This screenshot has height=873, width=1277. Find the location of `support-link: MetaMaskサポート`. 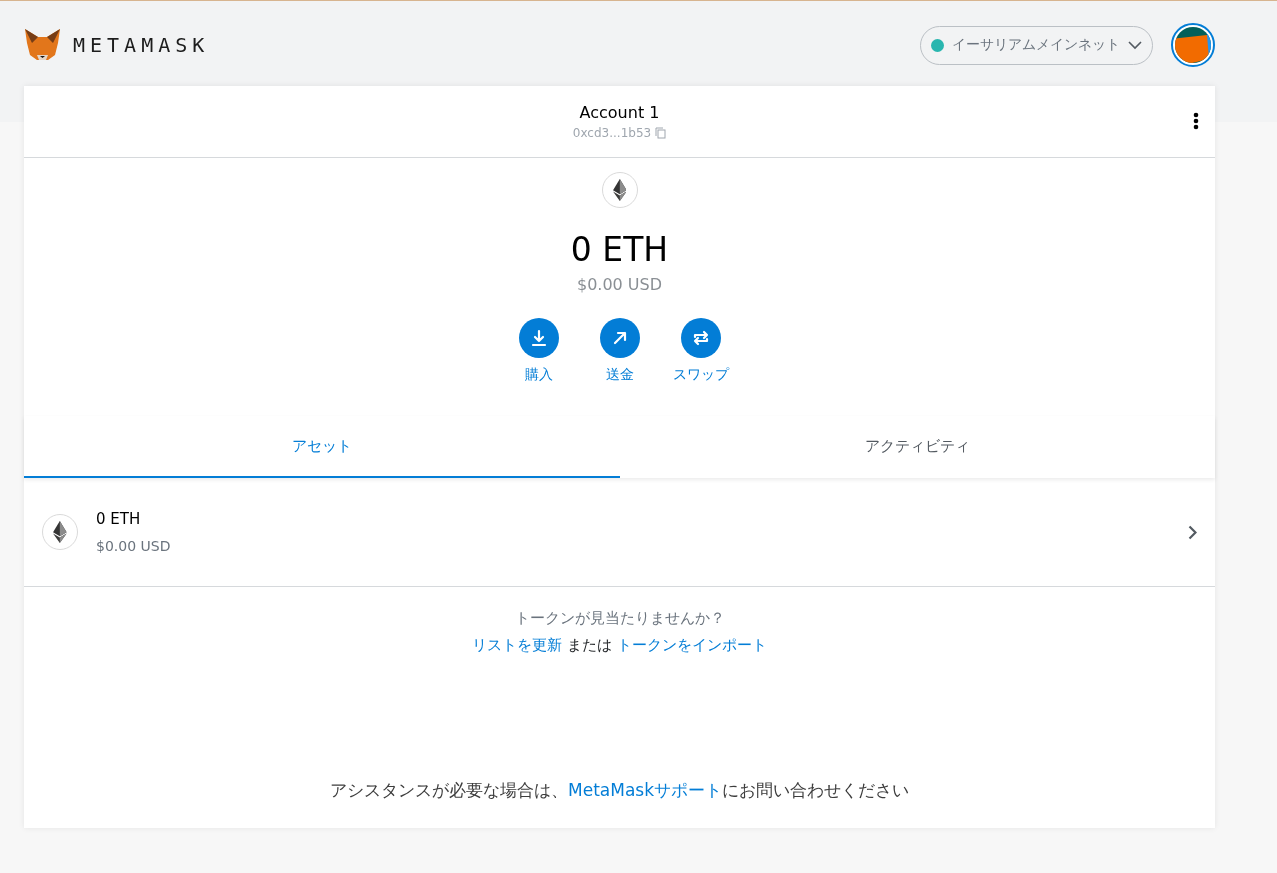

support-link: MetaMaskサポート is located at coordinates (645, 790).